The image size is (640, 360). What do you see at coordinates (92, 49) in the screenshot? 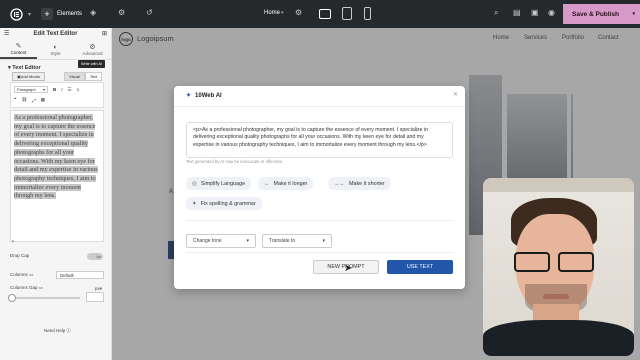
I see `tab-advanced: ⚙ Advanced` at bounding box center [92, 49].